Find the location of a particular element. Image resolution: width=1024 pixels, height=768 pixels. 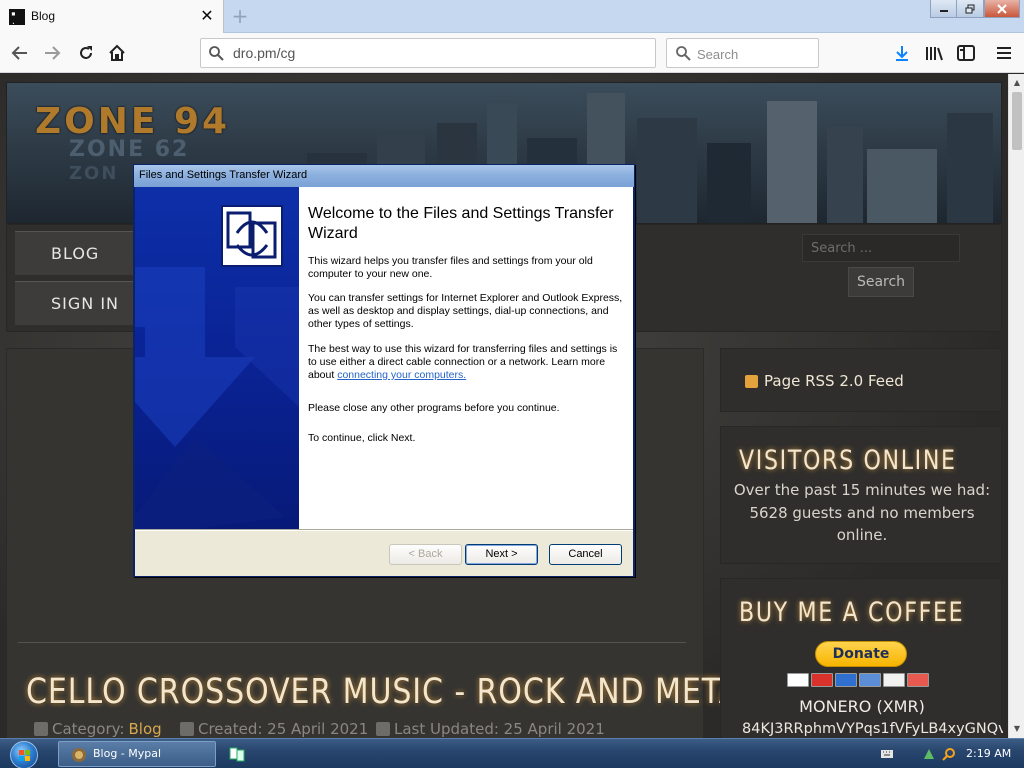

downloads-button is located at coordinates (902, 53).